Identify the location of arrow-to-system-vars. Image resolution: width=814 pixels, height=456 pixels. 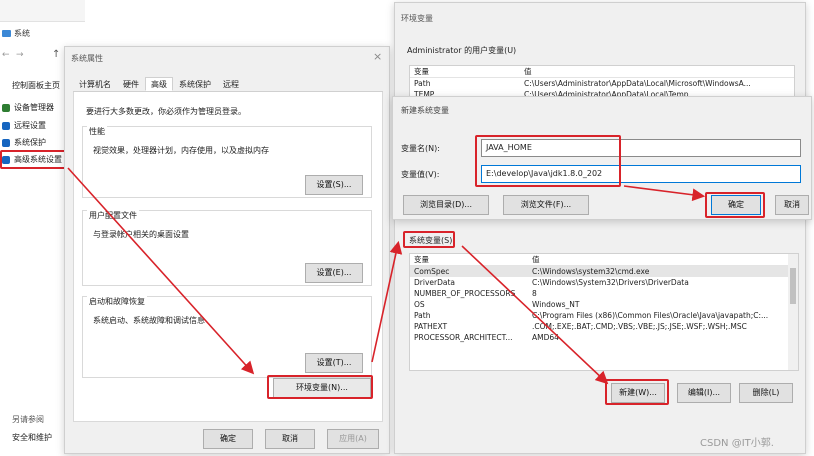
(387, 301).